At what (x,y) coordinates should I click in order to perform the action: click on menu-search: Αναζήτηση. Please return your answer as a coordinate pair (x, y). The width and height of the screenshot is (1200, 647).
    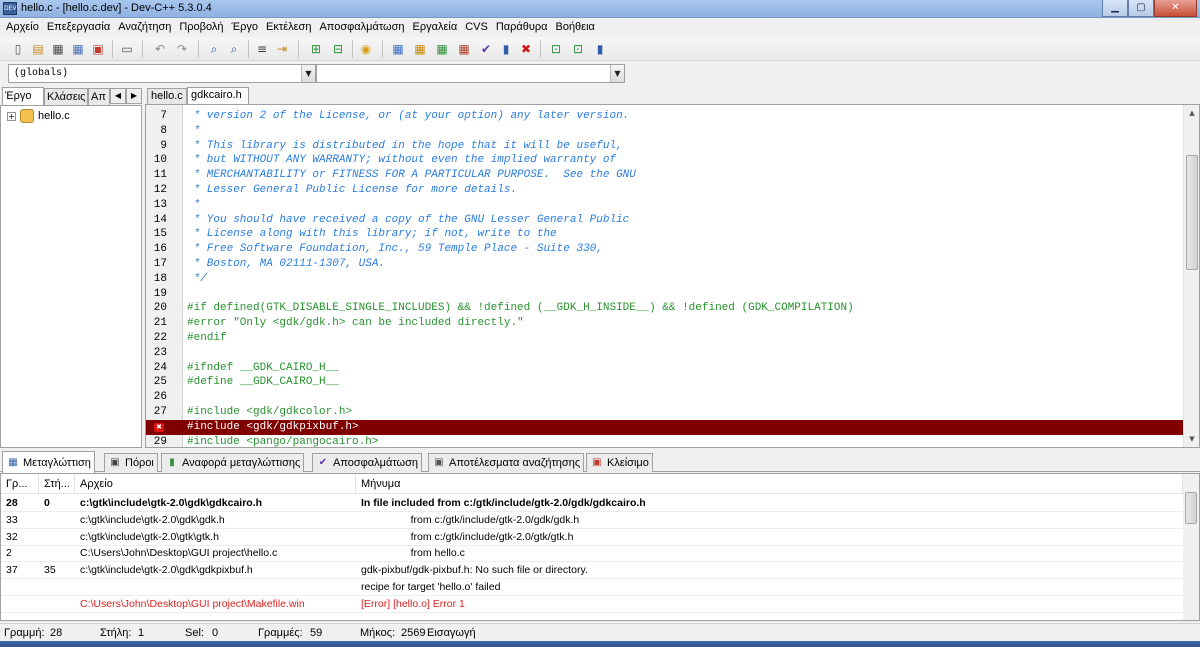
    Looking at the image, I should click on (144, 27).